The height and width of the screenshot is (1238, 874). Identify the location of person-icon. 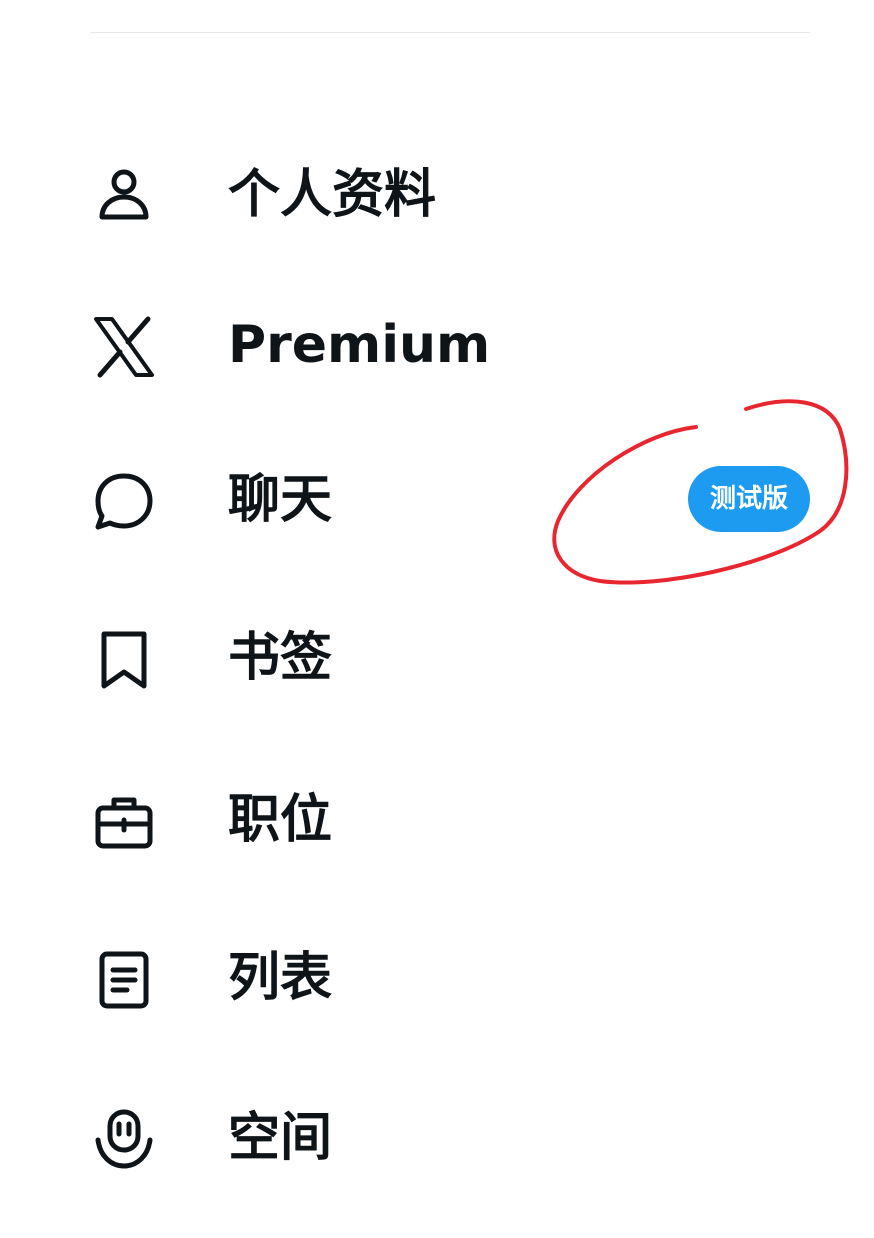
(124, 197).